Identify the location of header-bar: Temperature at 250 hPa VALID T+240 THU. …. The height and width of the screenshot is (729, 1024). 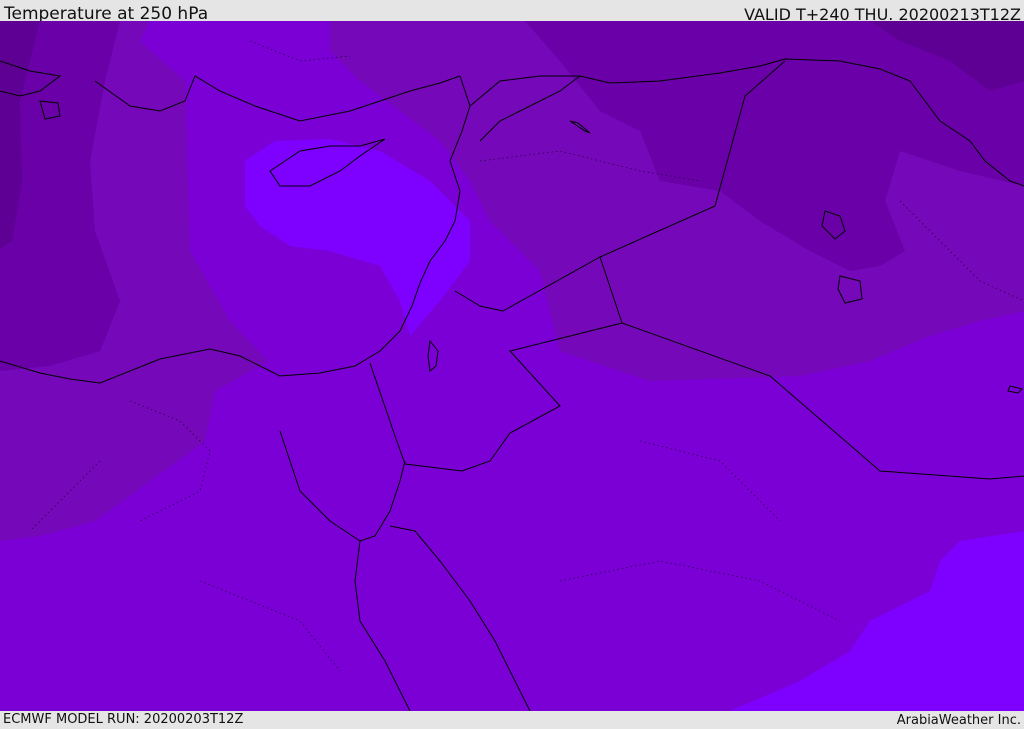
(512, 12).